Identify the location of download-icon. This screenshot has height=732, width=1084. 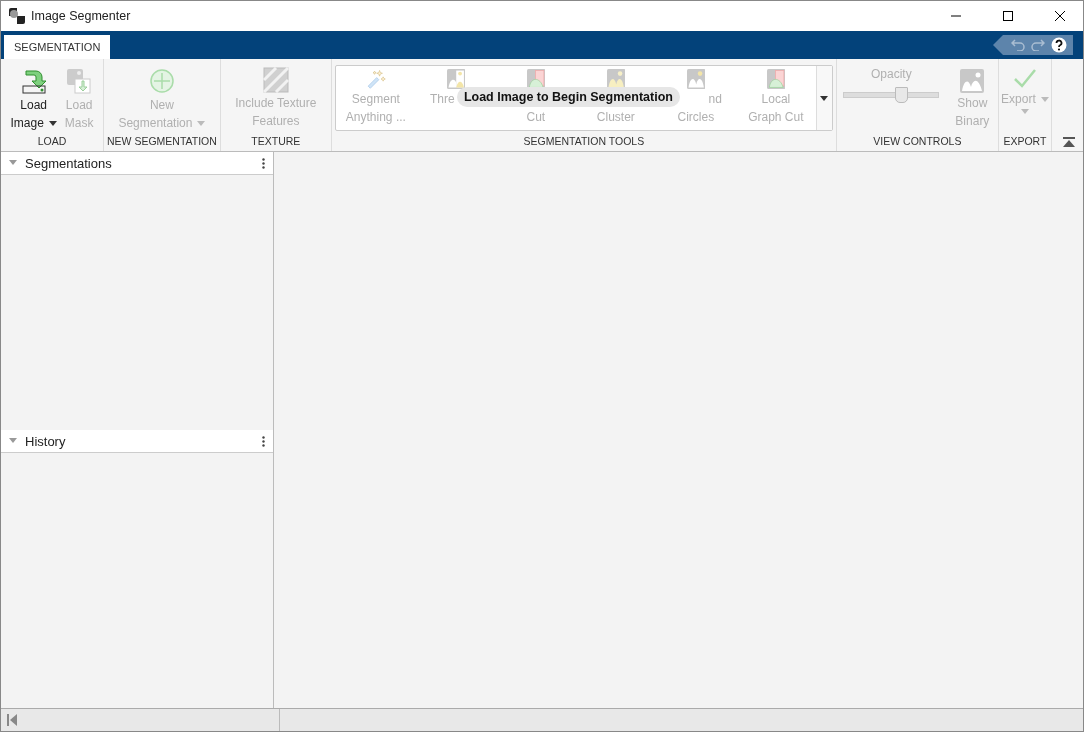
(33, 81).